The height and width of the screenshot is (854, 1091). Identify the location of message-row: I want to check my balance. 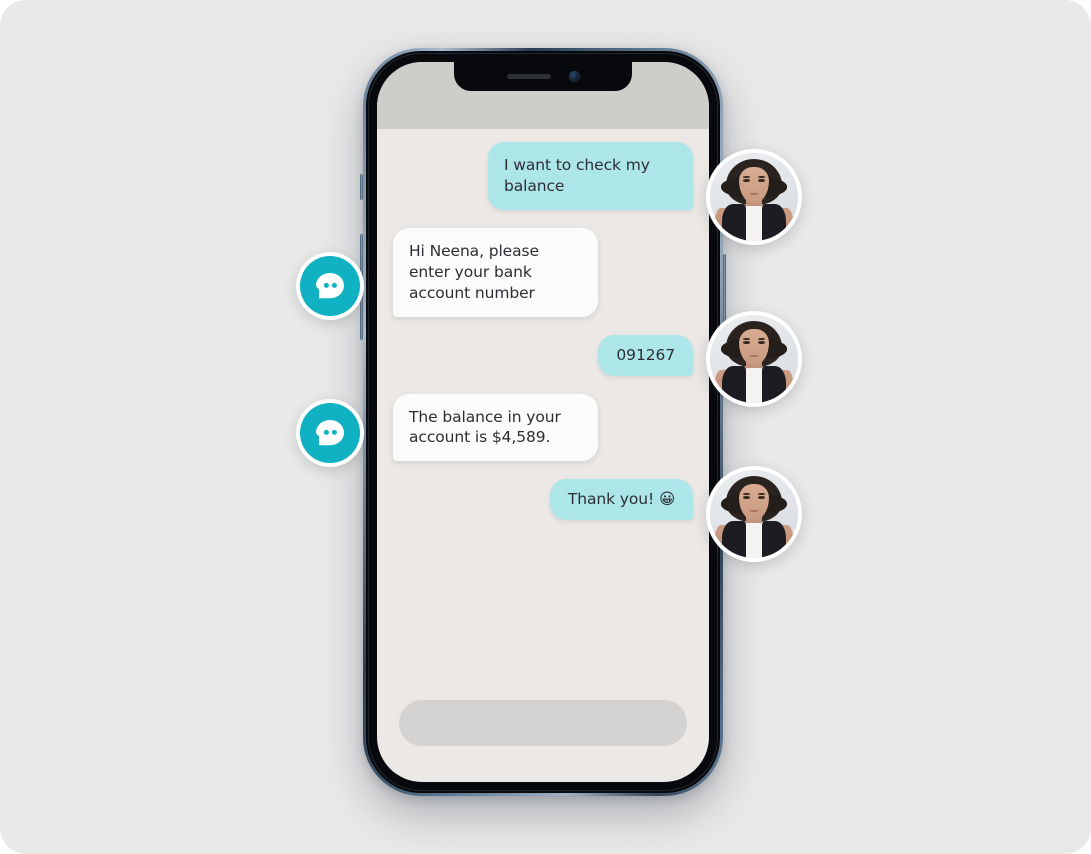
(543, 176).